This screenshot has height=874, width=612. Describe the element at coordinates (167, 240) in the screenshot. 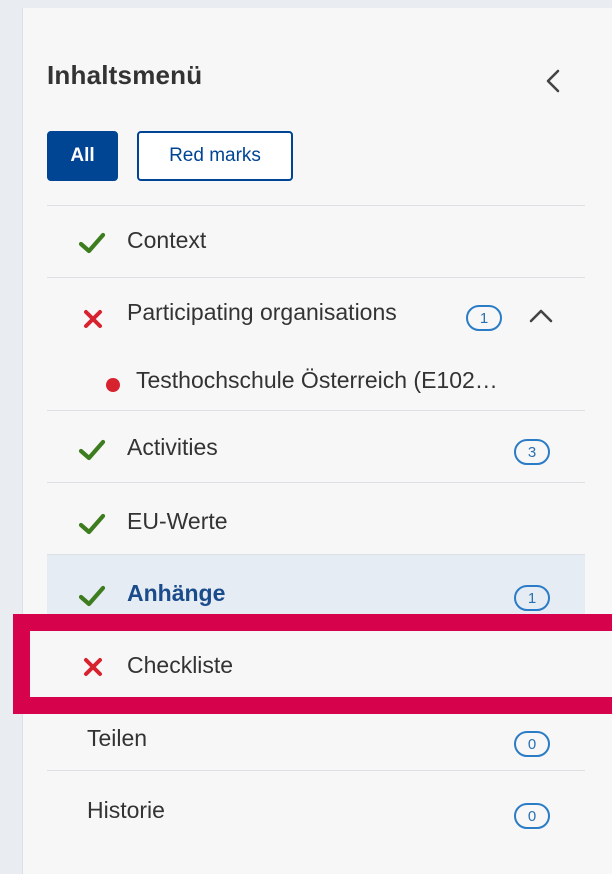

I see `menu-item-label: Context` at that location.